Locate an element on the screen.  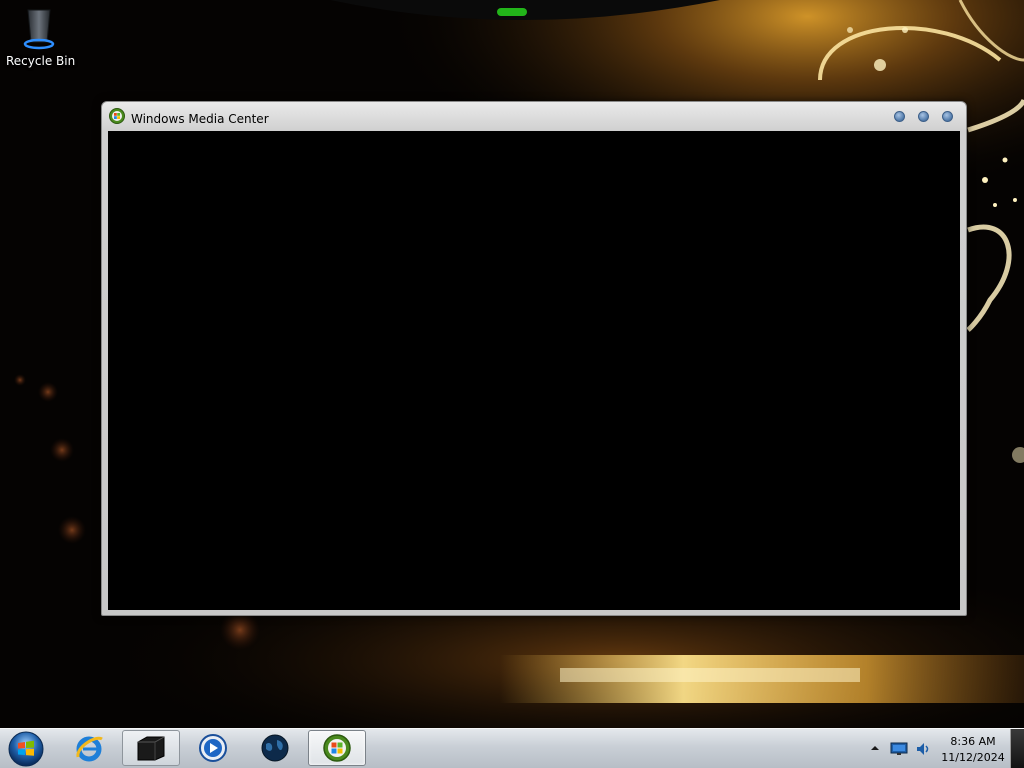
internet-explorer-icon is located at coordinates (89, 749).